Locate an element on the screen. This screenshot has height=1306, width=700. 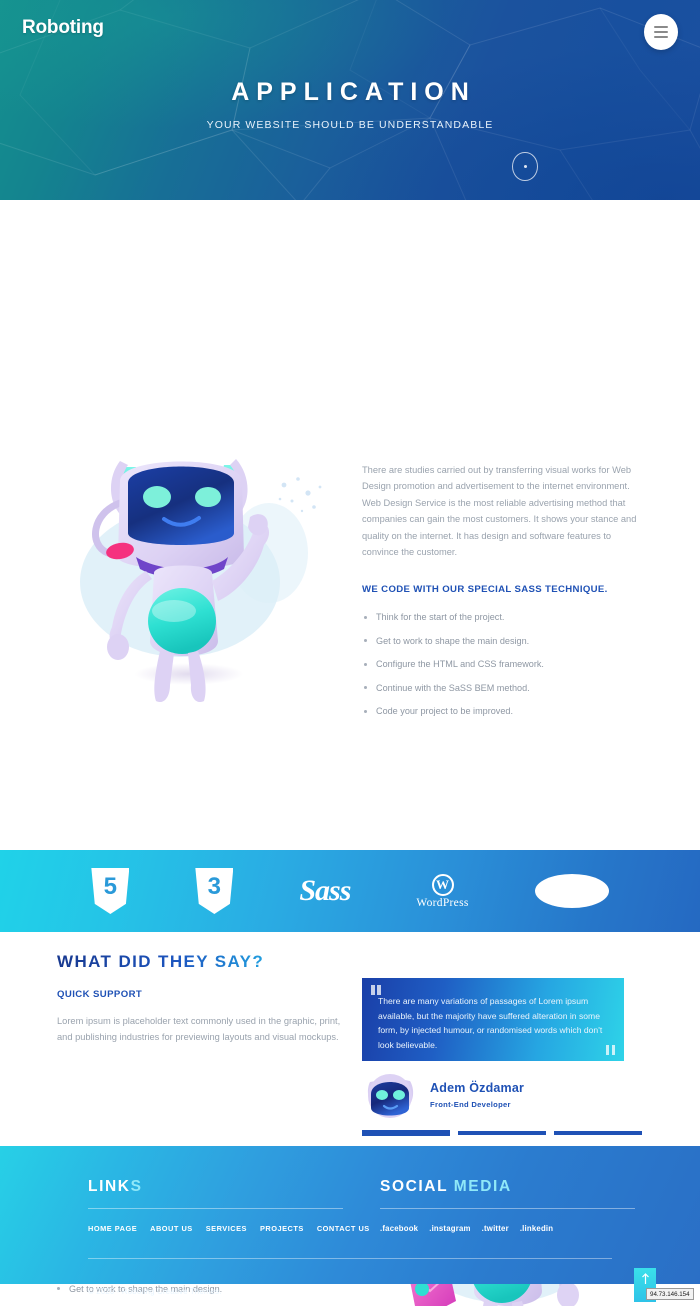
css3-logo: 3 is located at coordinates (214, 891).